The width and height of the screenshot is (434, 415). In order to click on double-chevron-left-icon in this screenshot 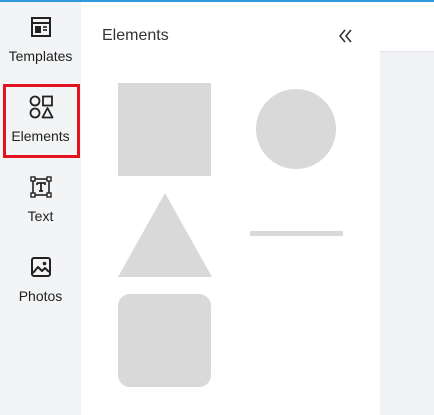, I will do `click(345, 38)`.